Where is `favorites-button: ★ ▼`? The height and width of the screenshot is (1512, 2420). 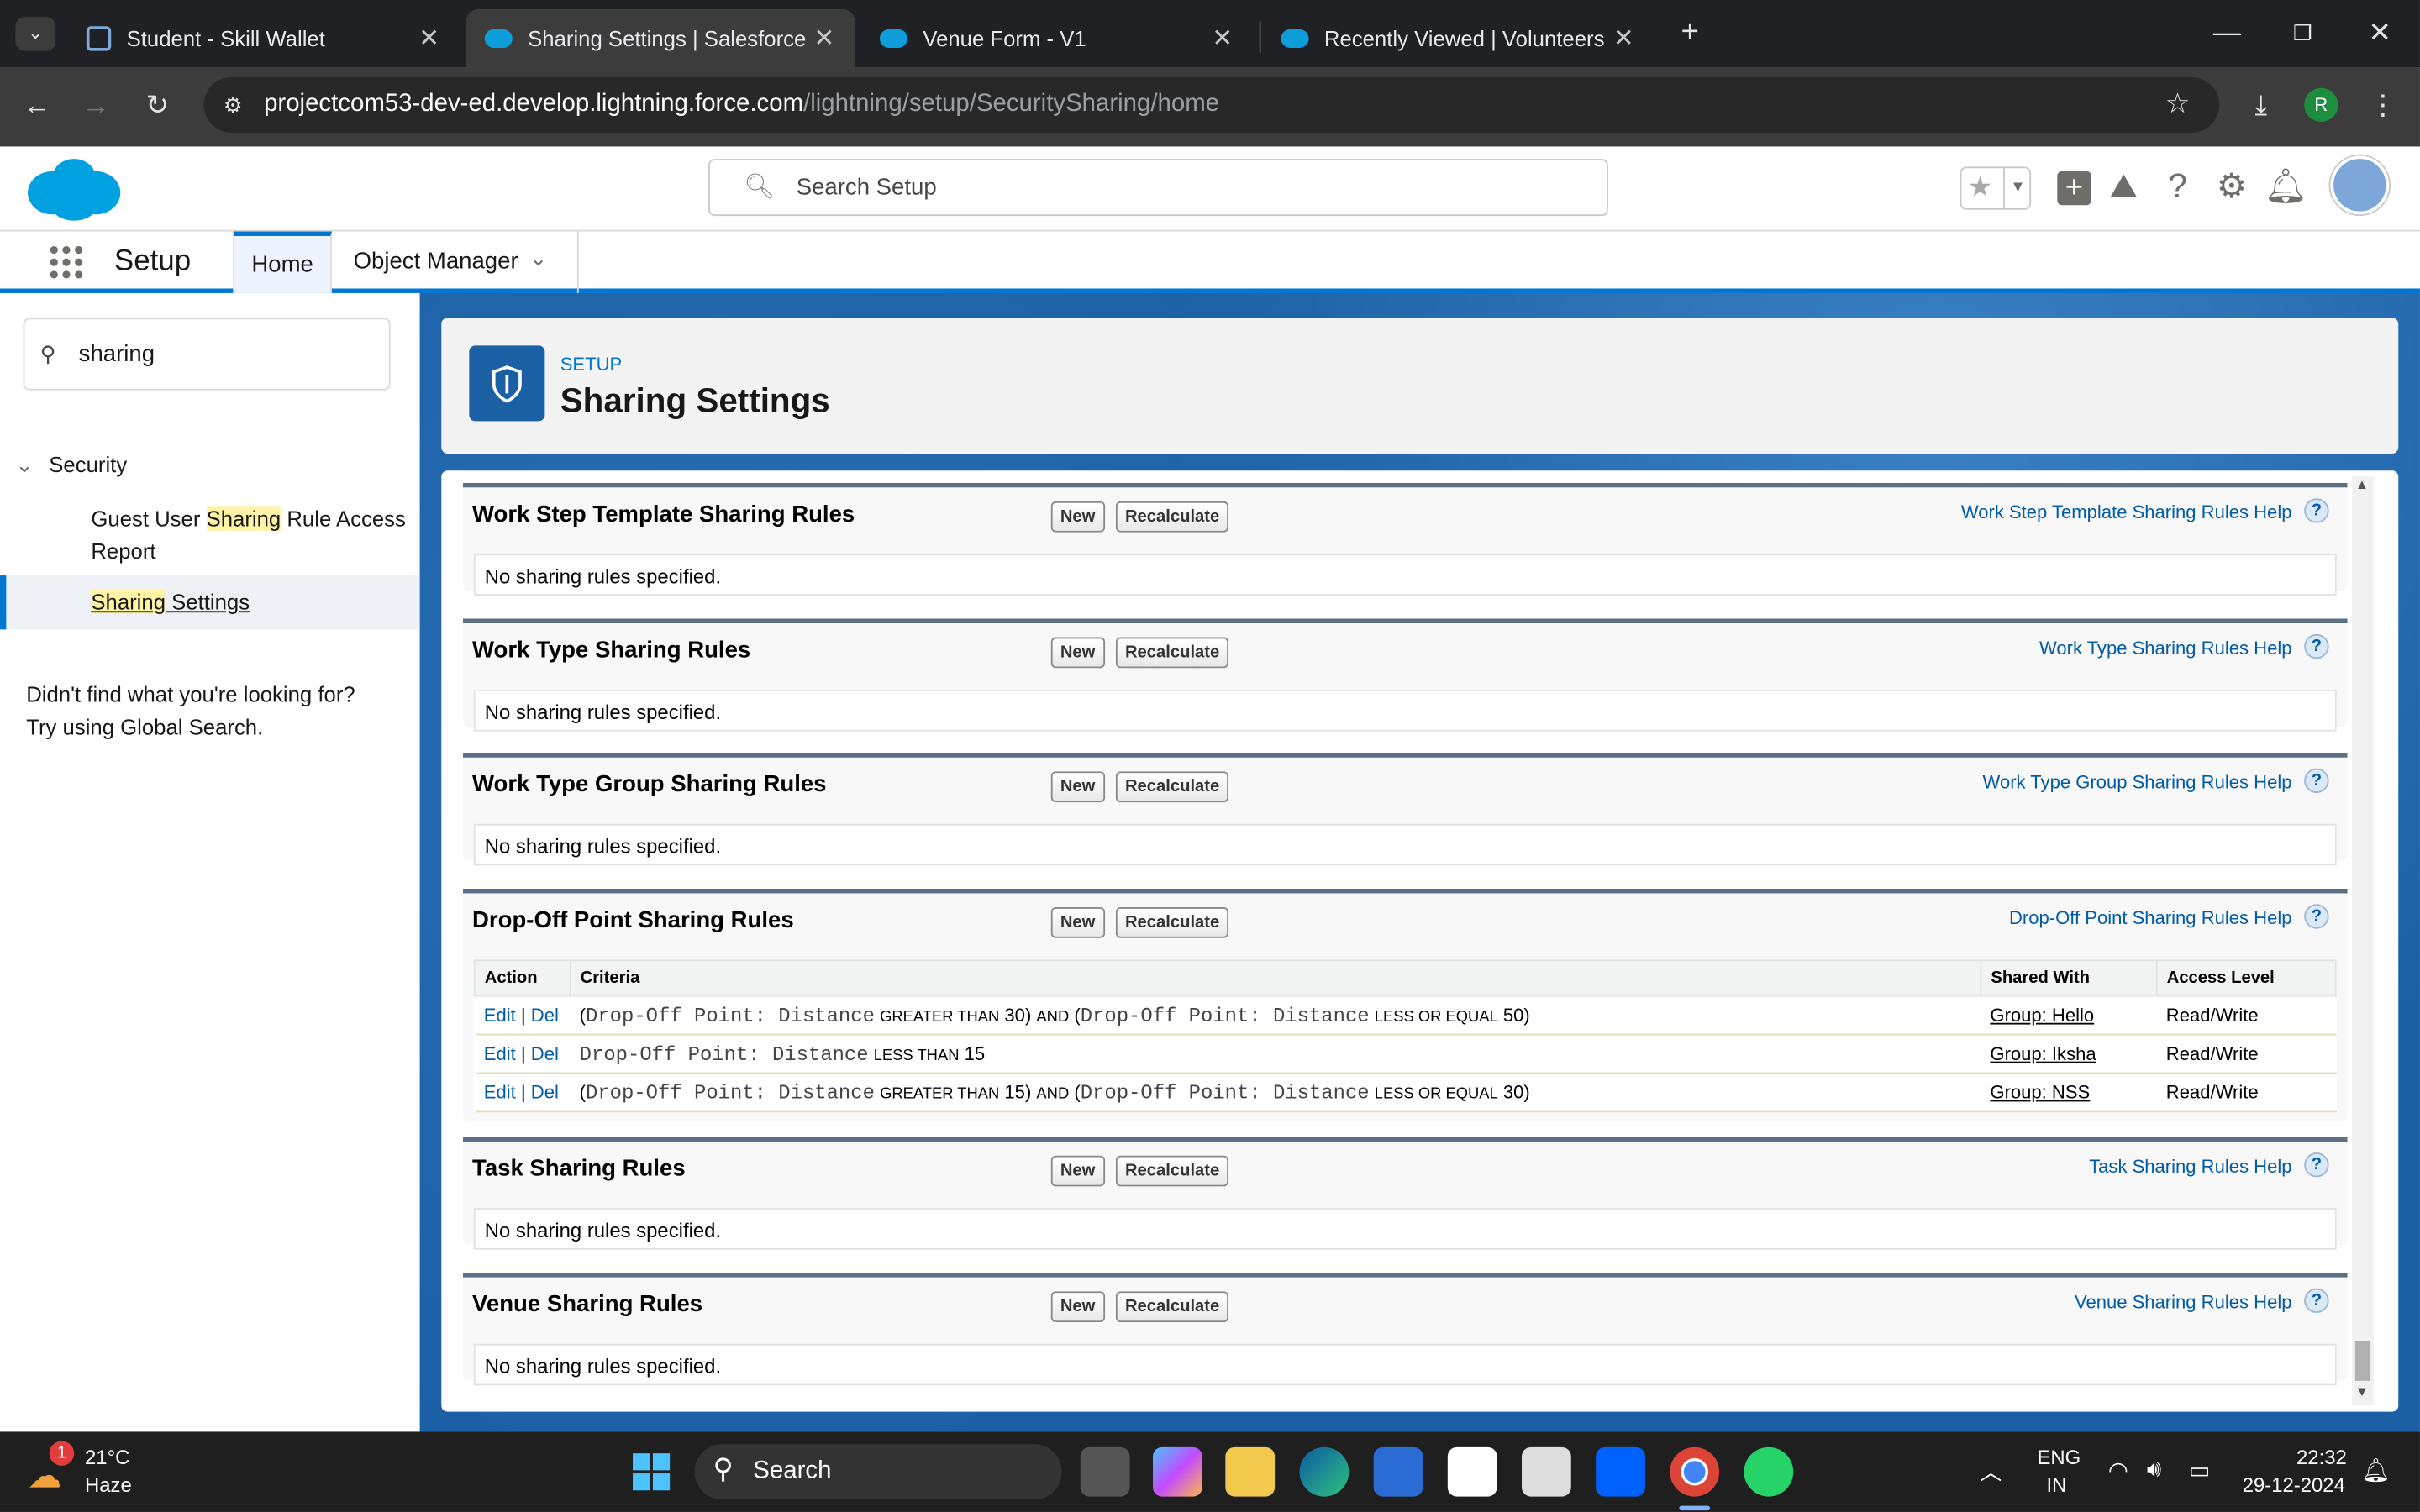
favorites-button: ★ ▼ is located at coordinates (1996, 188).